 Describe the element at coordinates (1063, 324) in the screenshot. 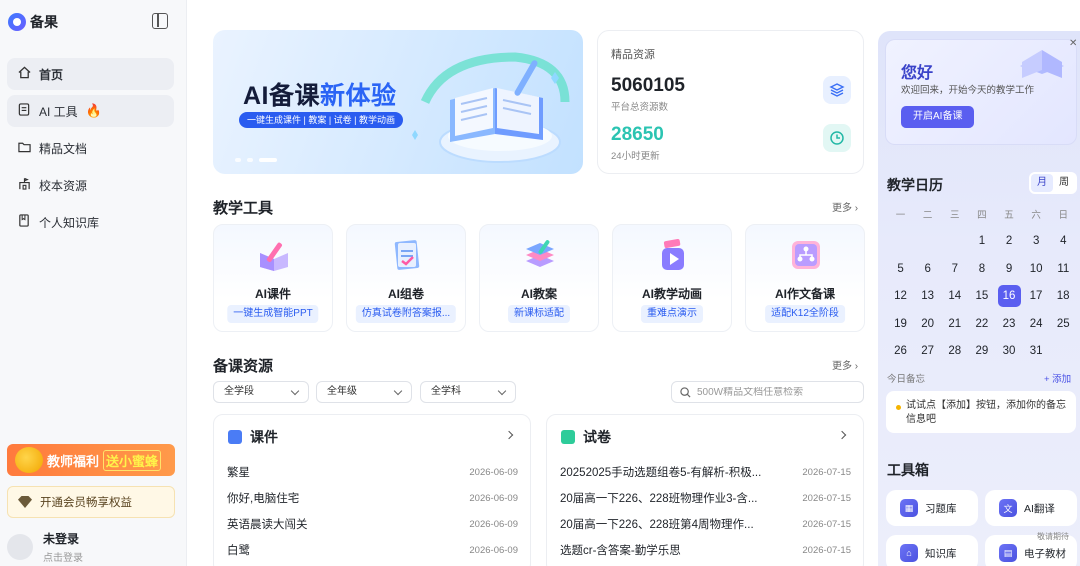

I see `calendar-day: 25` at that location.